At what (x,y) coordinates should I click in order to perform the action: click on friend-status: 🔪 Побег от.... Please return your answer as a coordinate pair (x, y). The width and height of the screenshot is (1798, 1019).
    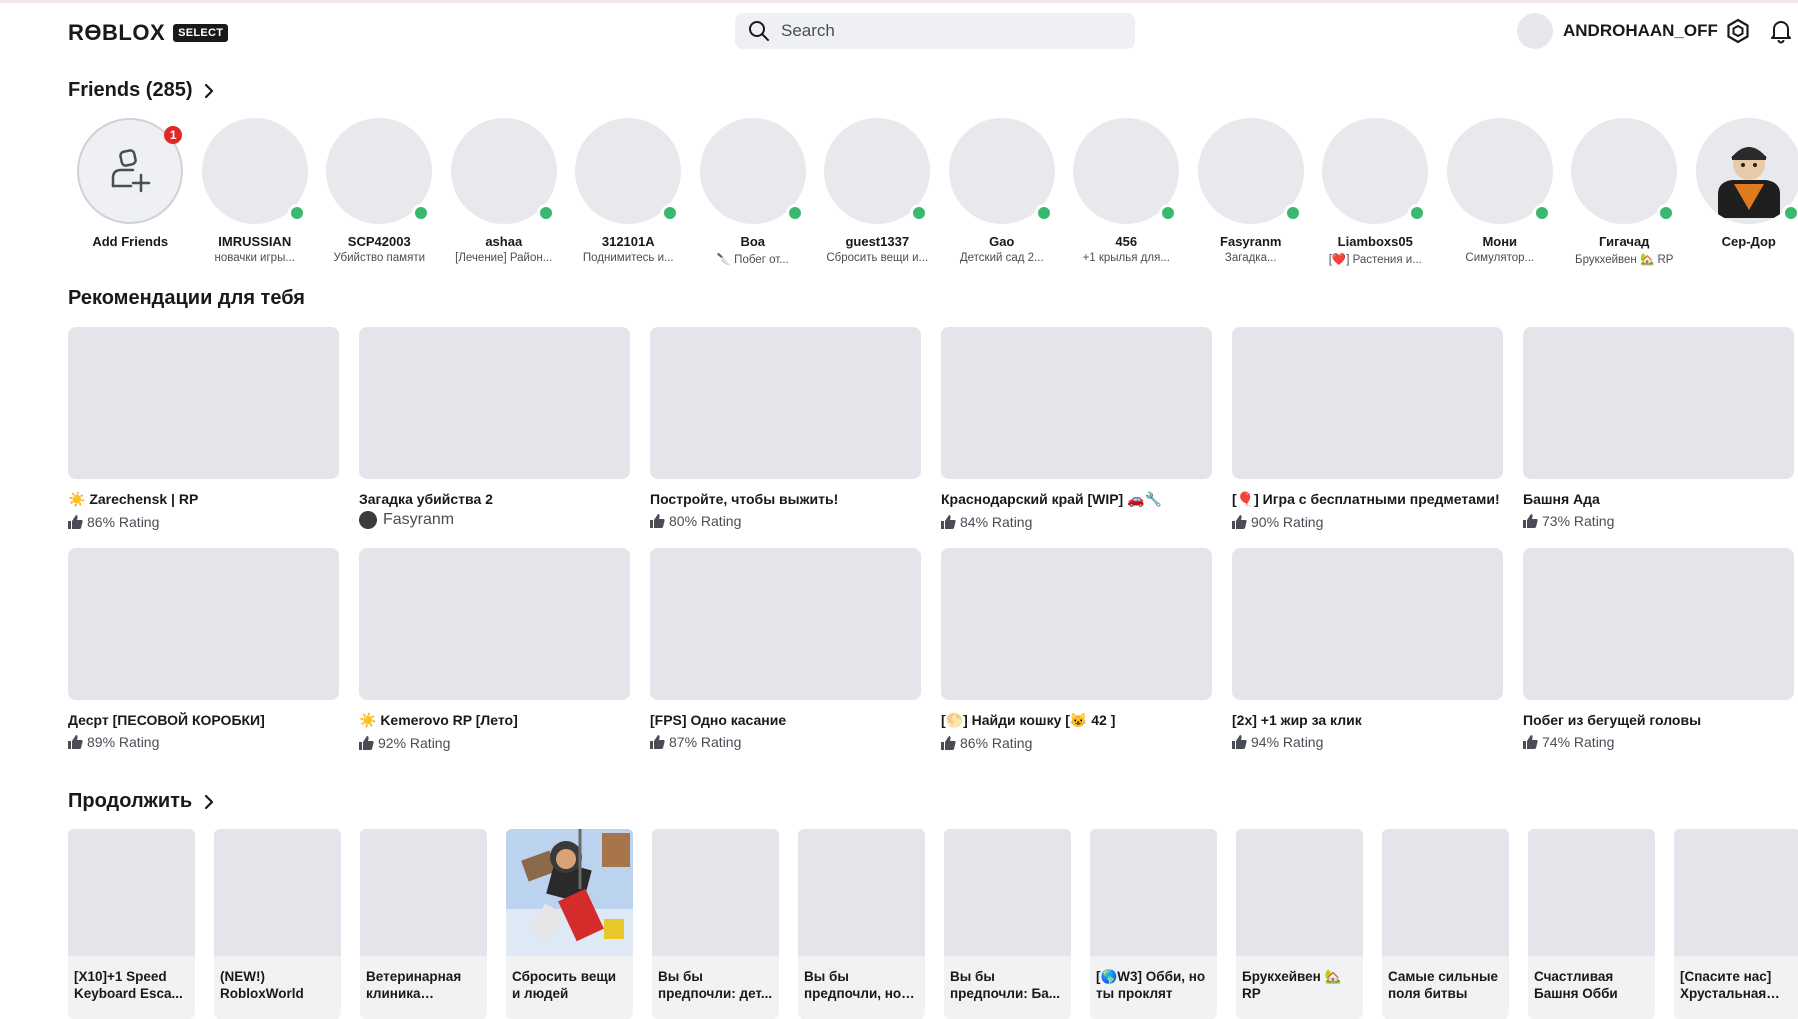
    Looking at the image, I should click on (753, 259).